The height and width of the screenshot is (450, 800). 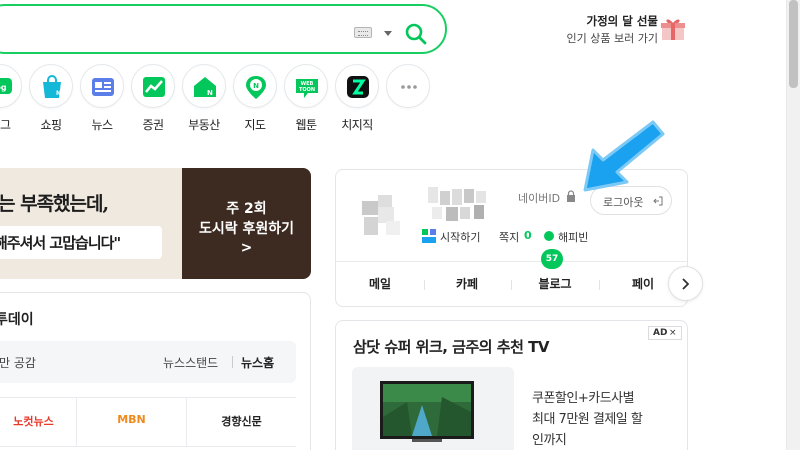 I want to click on press-item-mbn: MBN, so click(x=131, y=422).